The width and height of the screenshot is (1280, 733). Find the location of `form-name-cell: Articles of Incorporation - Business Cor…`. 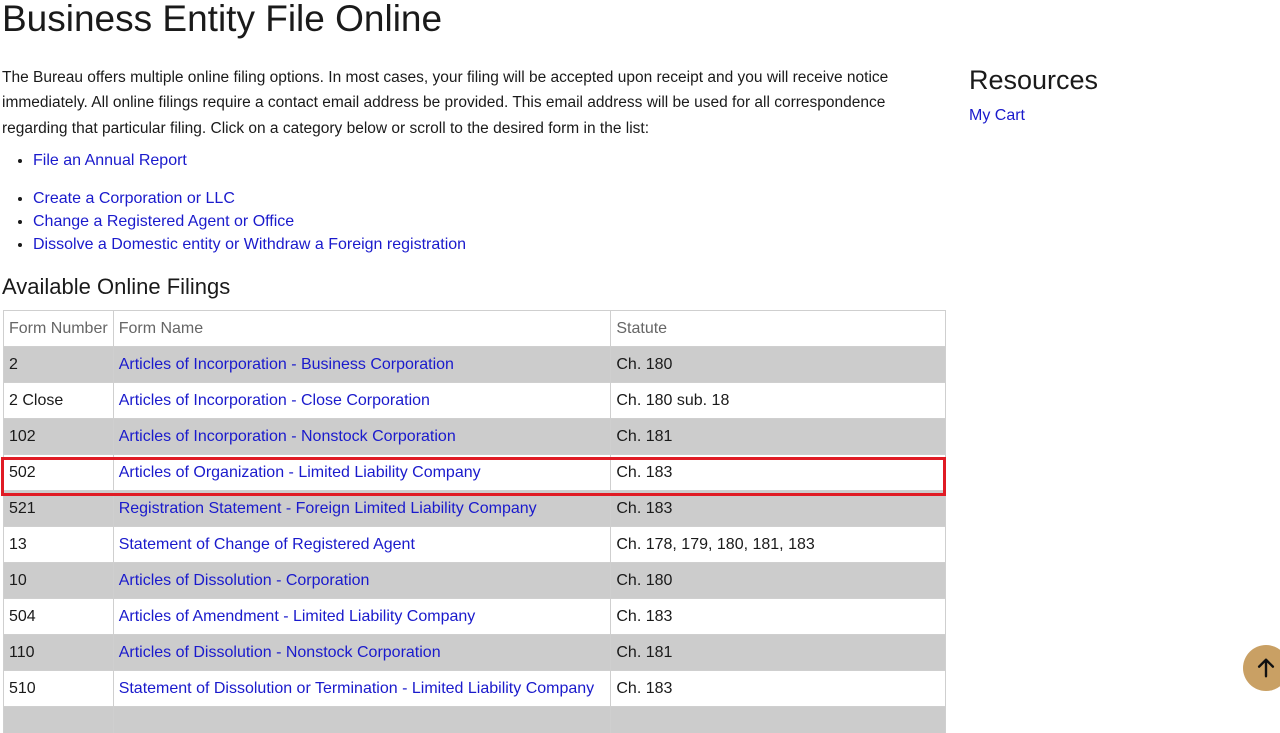

form-name-cell: Articles of Incorporation - Business Cor… is located at coordinates (362, 364).